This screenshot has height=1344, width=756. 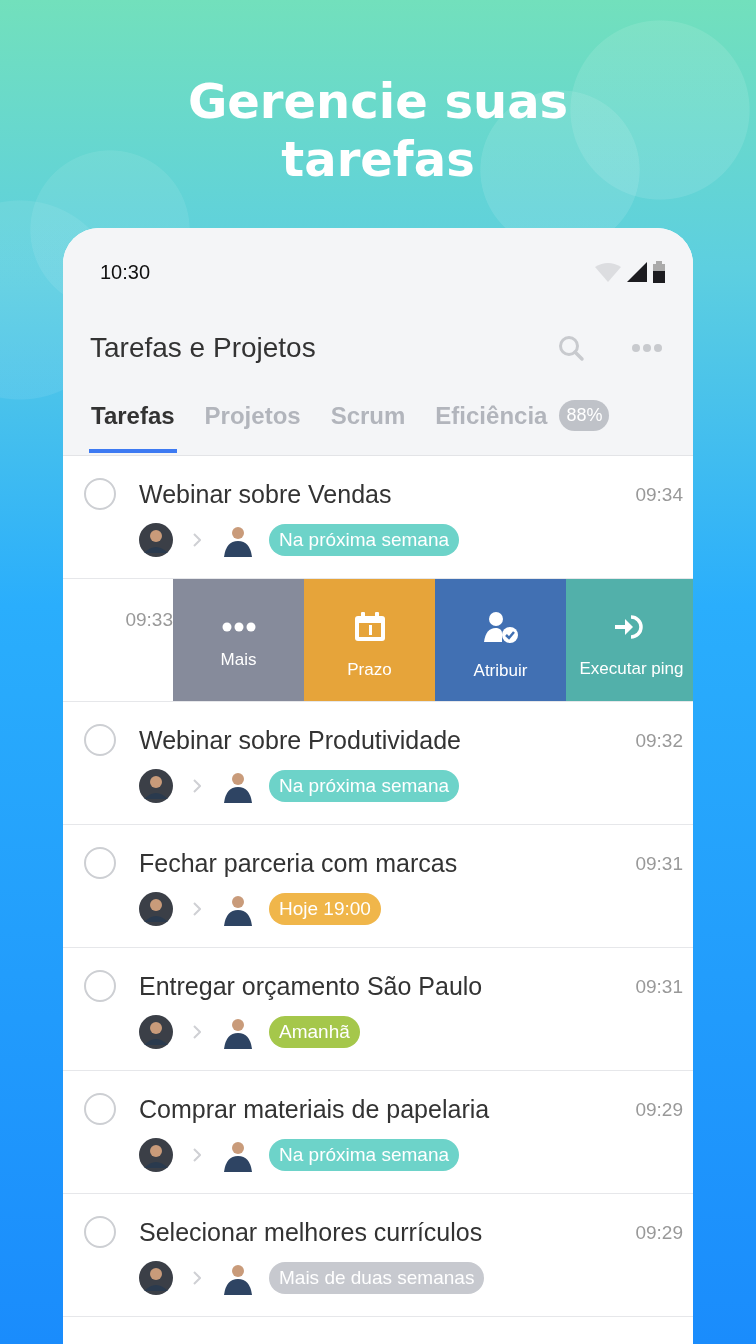 I want to click on task-row: Selecionar melhores currículos 09:29 Mais de duas semanas, so click(x=378, y=1255).